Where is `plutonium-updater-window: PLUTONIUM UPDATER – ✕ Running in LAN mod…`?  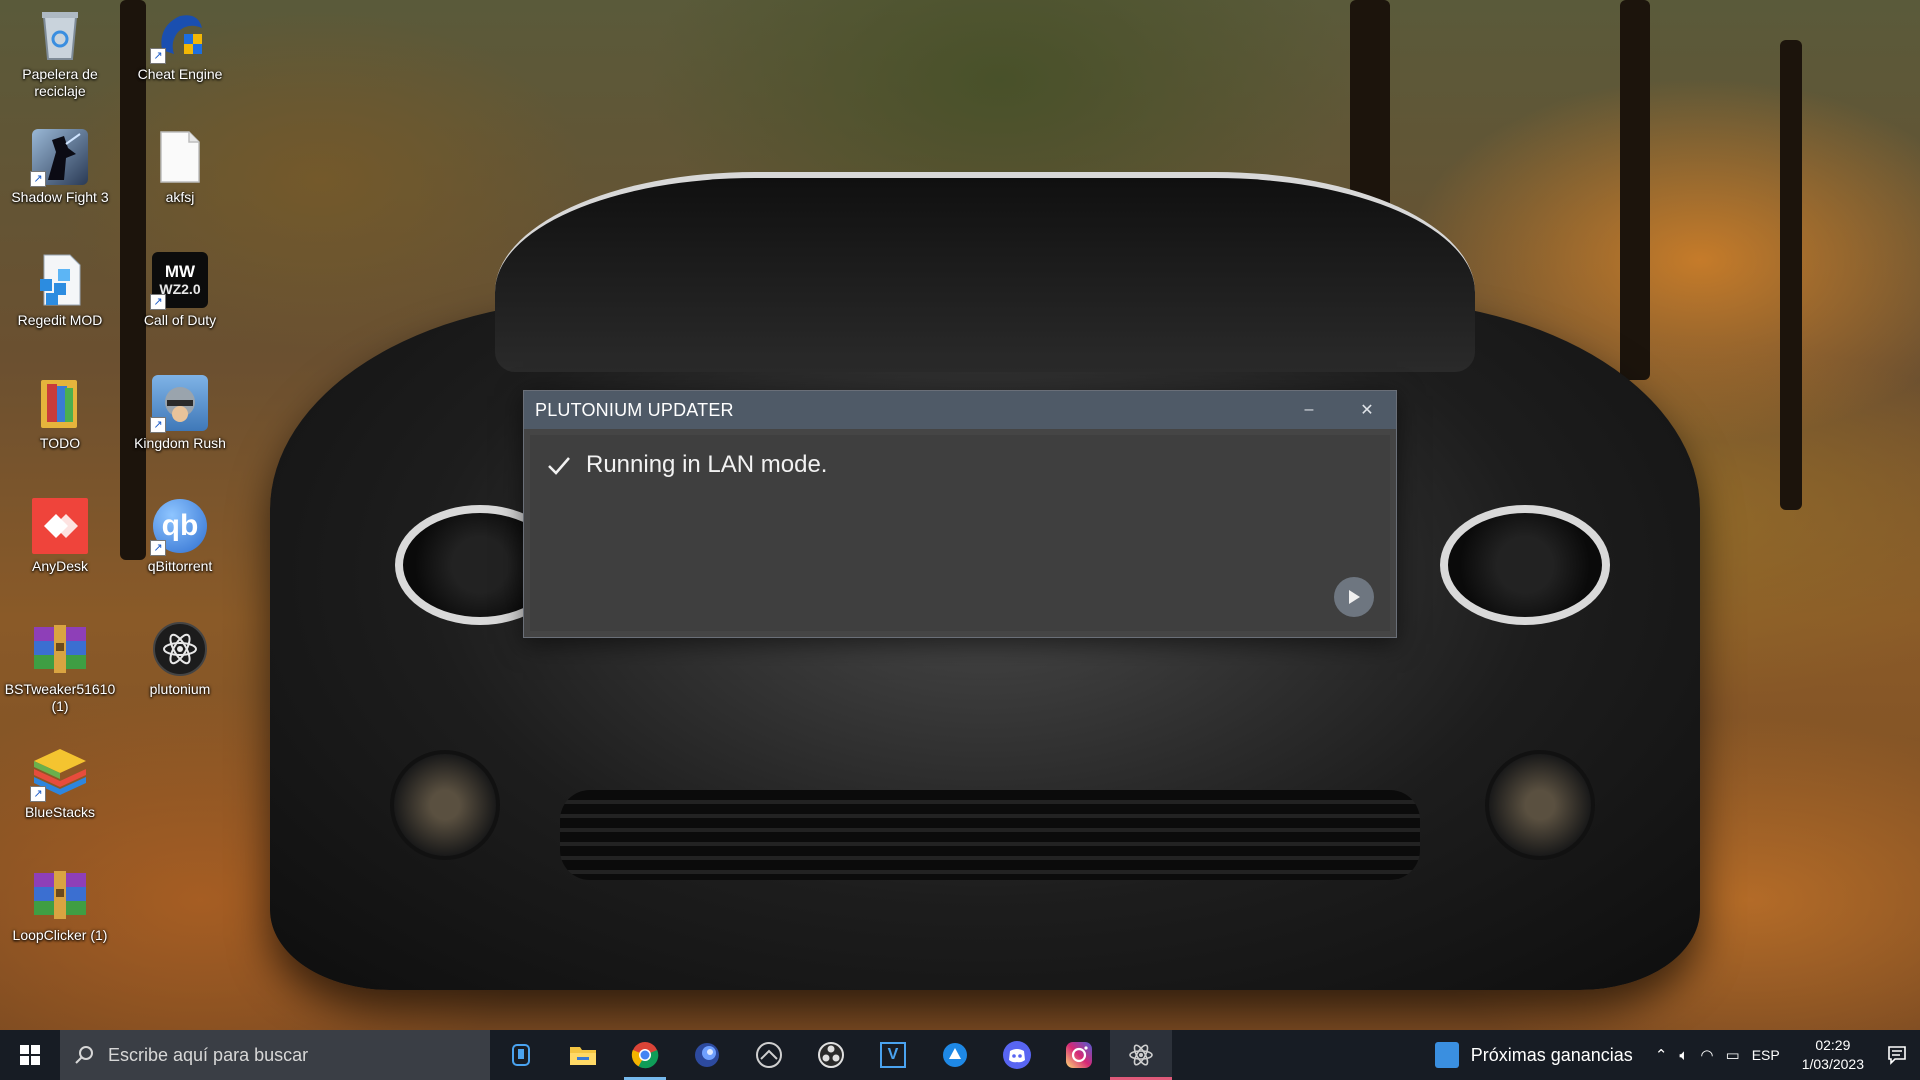 plutonium-updater-window: PLUTONIUM UPDATER – ✕ Running in LAN mod… is located at coordinates (960, 514).